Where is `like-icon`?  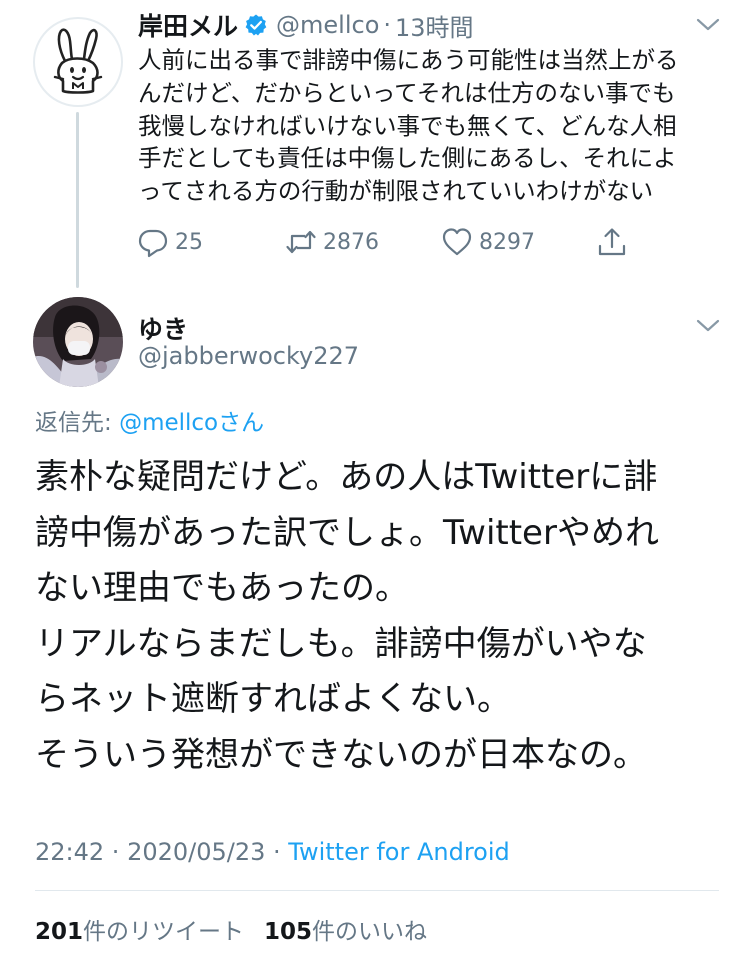
like-icon is located at coordinates (457, 242).